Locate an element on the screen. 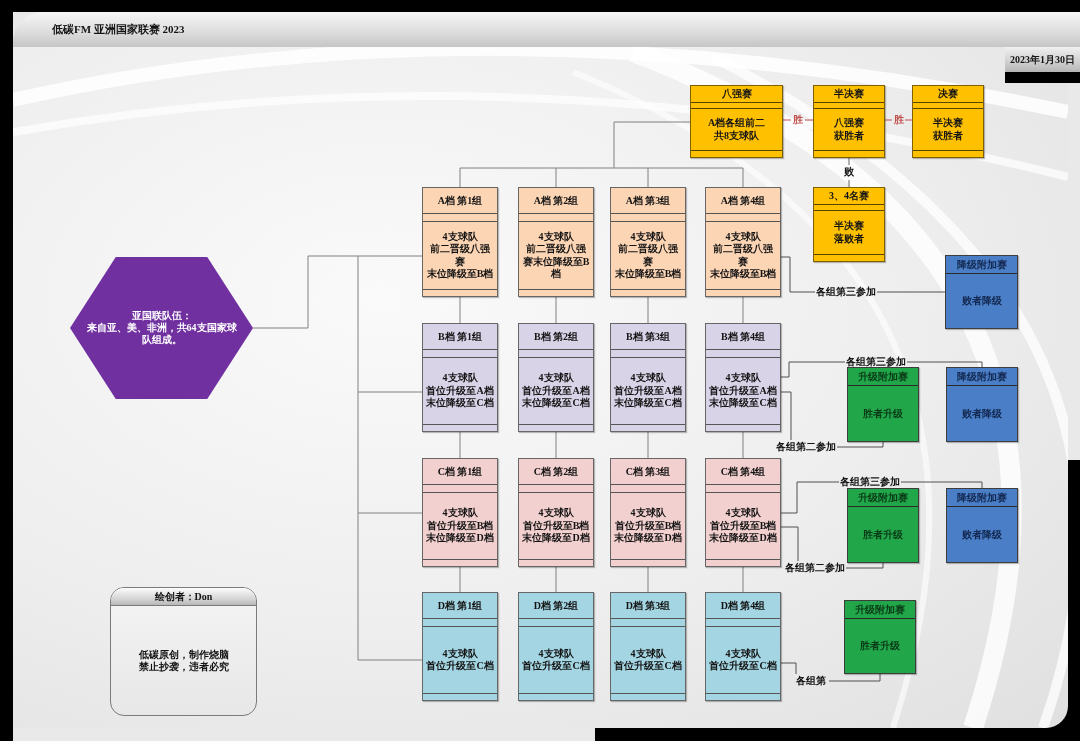 The image size is (1080, 741). match-title: 八强赛 is located at coordinates (736, 94).